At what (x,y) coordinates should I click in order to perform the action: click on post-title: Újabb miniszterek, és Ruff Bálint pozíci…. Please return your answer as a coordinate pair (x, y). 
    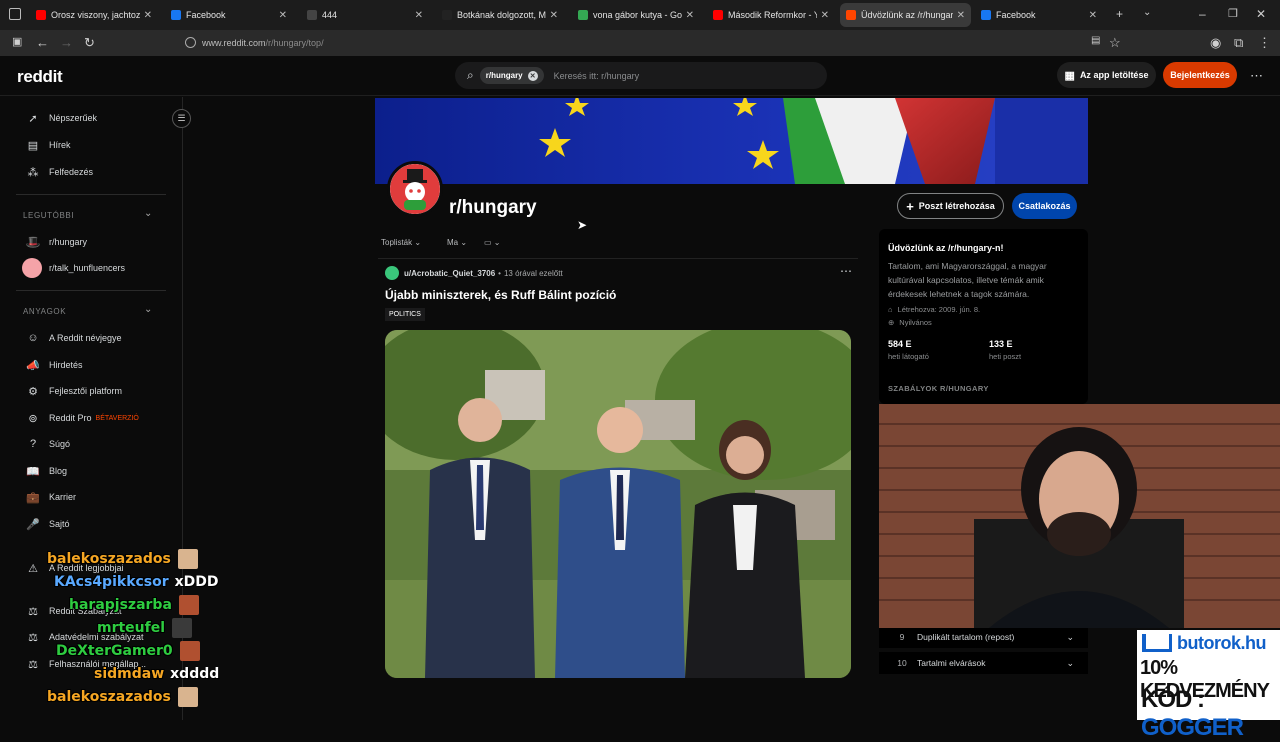
    Looking at the image, I should click on (500, 295).